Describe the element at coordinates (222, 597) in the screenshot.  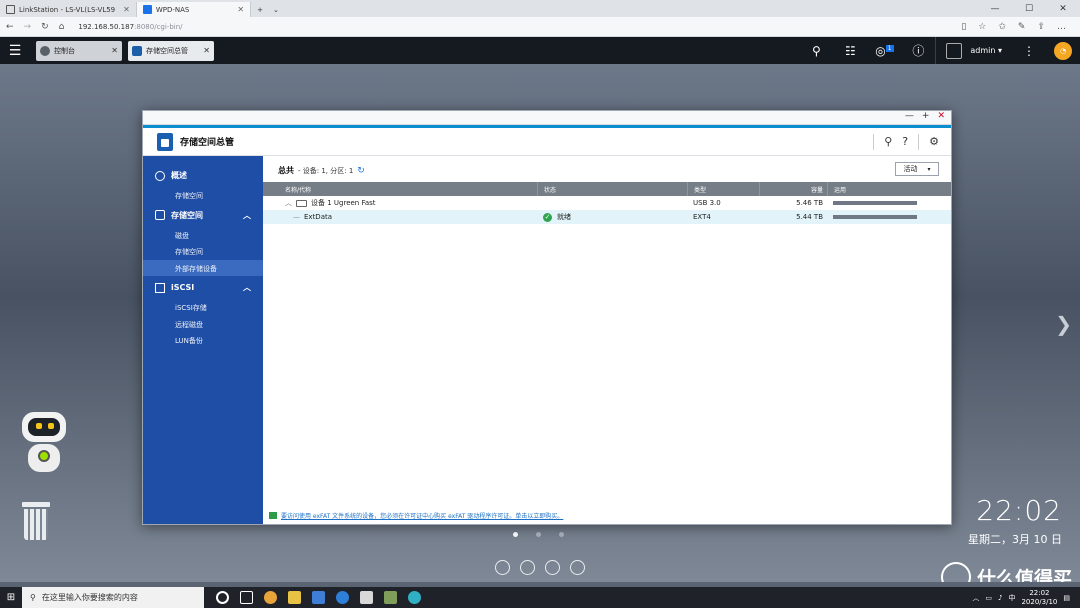
I see `cortana-icon` at that location.